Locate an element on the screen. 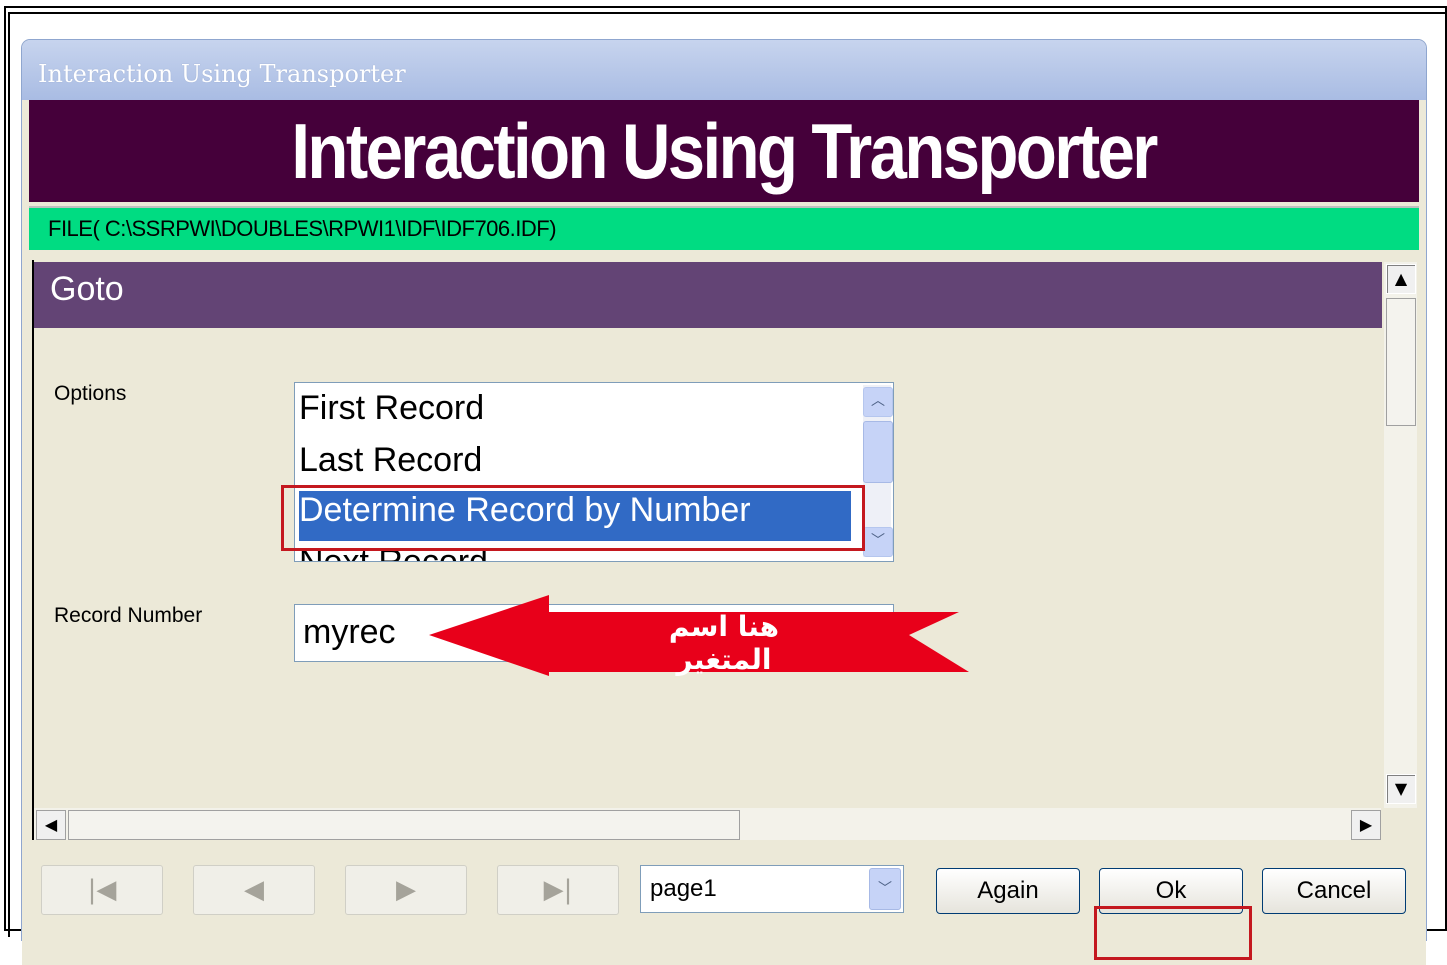  options-label: Options is located at coordinates (90, 393).